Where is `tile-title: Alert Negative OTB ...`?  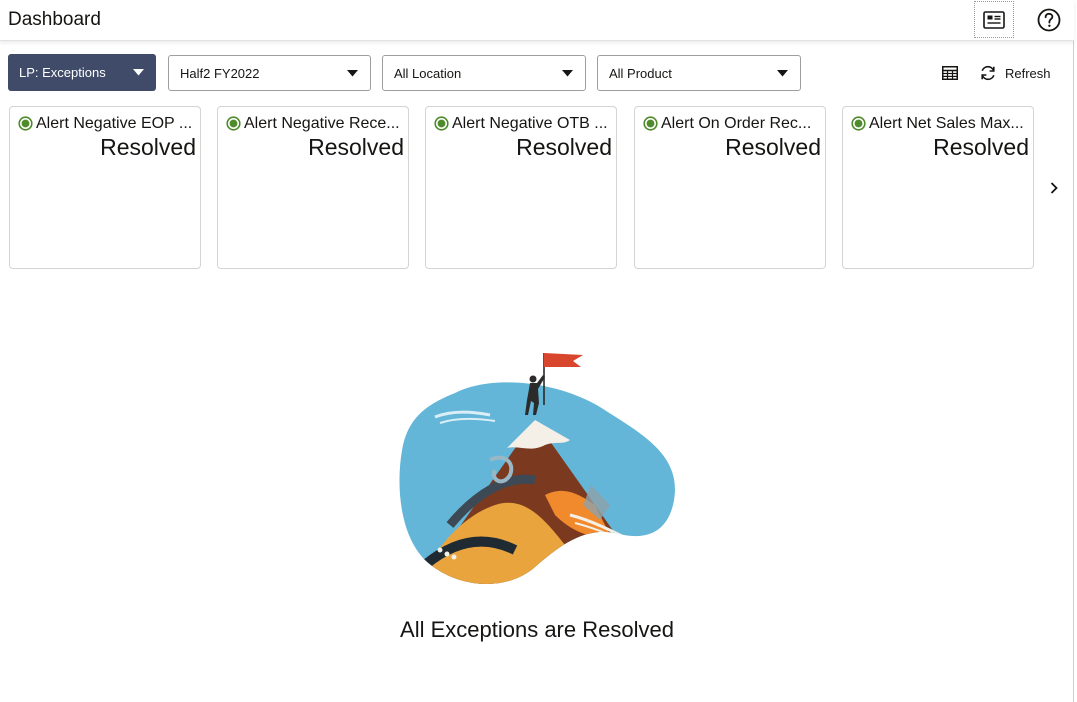 tile-title: Alert Negative OTB ... is located at coordinates (530, 123).